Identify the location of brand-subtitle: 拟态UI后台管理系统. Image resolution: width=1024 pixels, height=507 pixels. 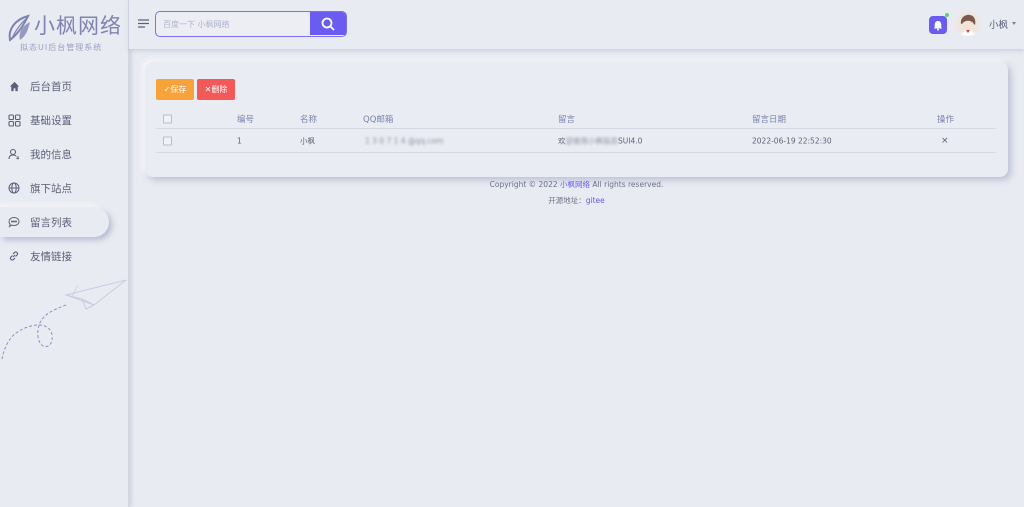
(61, 47).